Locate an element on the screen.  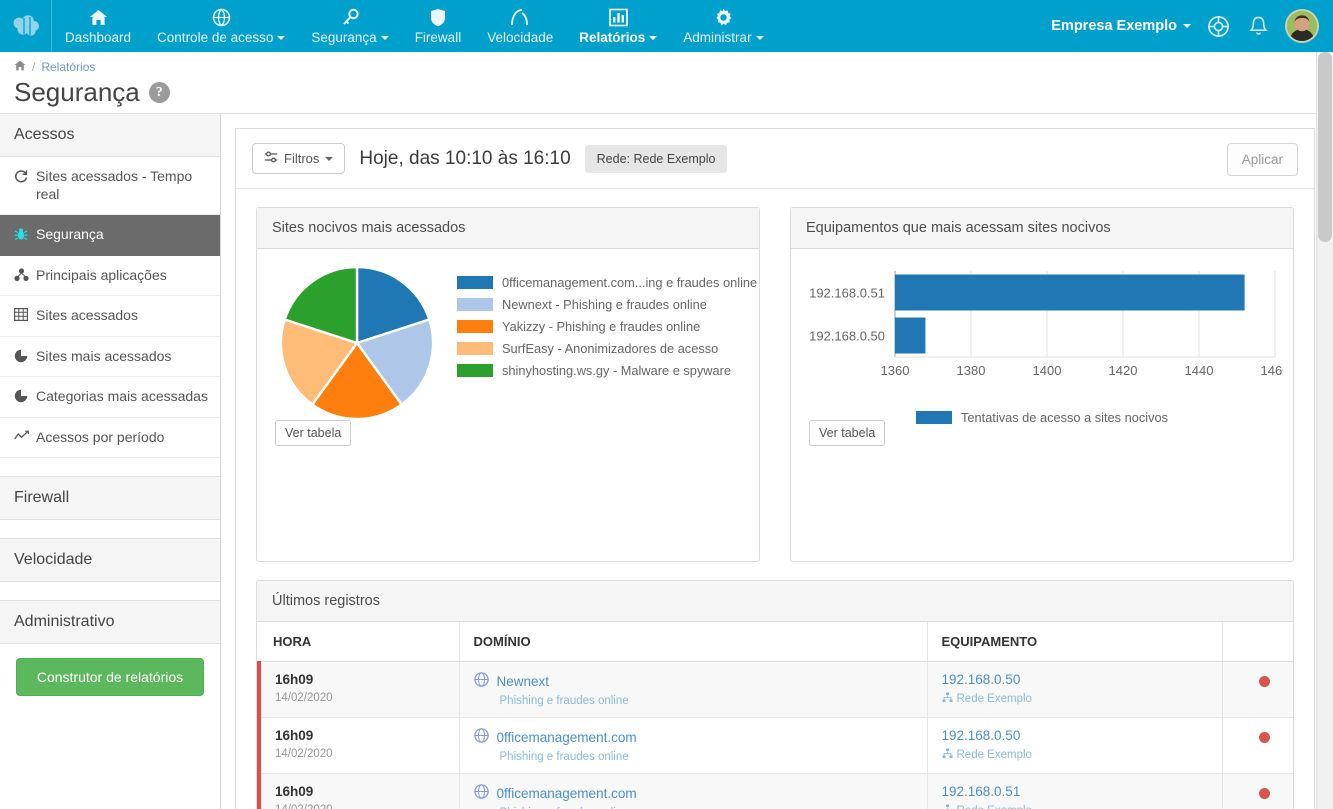
column-header-dominio: DOMÍNIO is located at coordinates (693, 642).